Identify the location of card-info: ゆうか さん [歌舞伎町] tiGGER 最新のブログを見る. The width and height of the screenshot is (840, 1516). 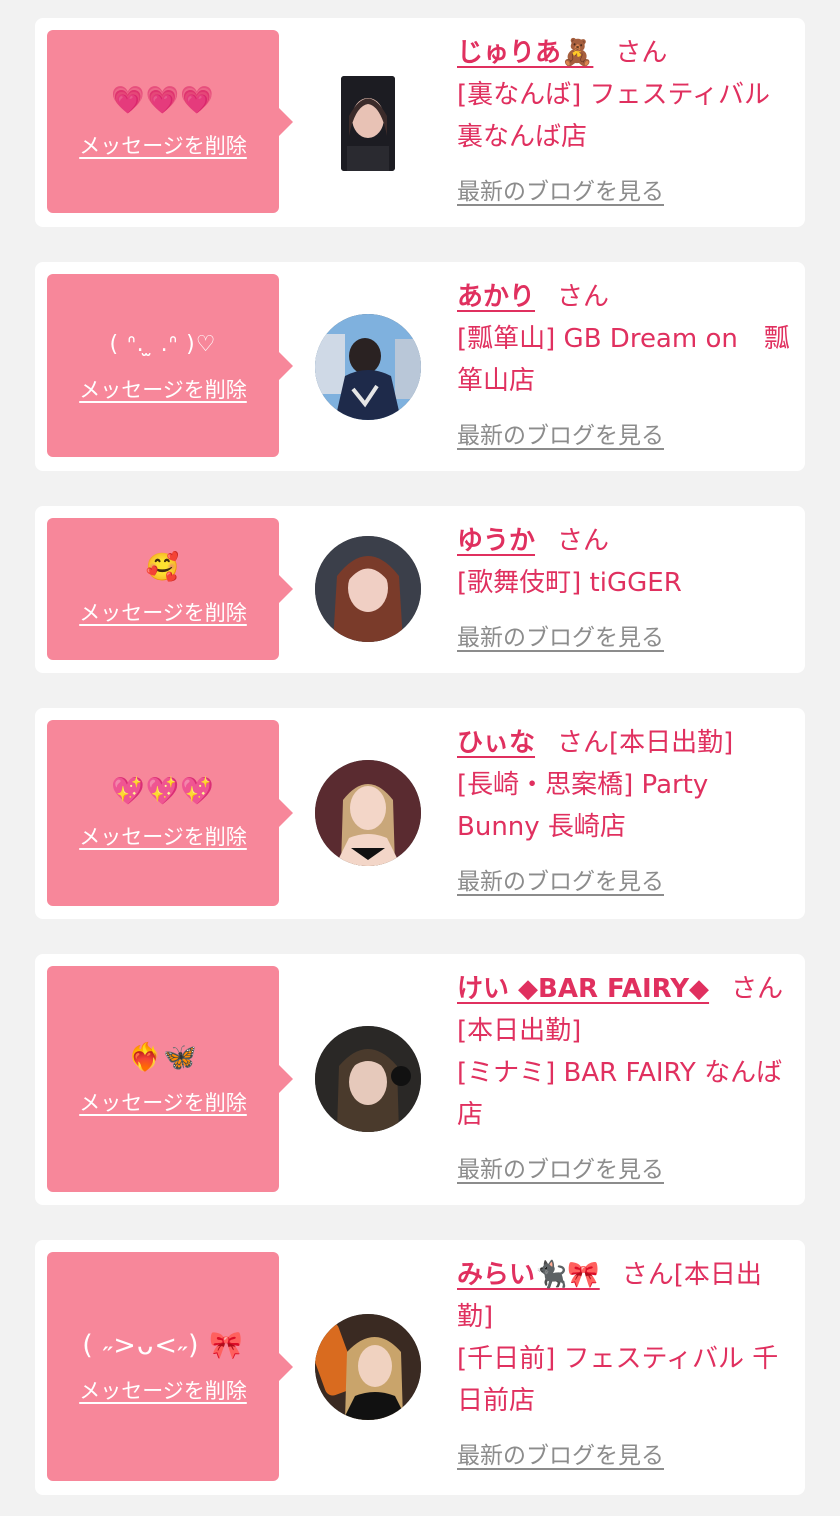
(625, 586).